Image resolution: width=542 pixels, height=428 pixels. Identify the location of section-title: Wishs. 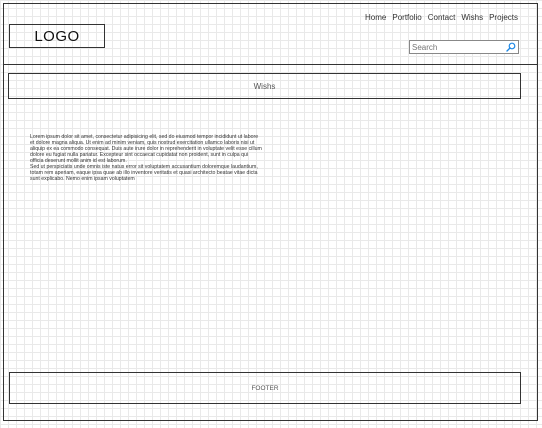
(264, 86).